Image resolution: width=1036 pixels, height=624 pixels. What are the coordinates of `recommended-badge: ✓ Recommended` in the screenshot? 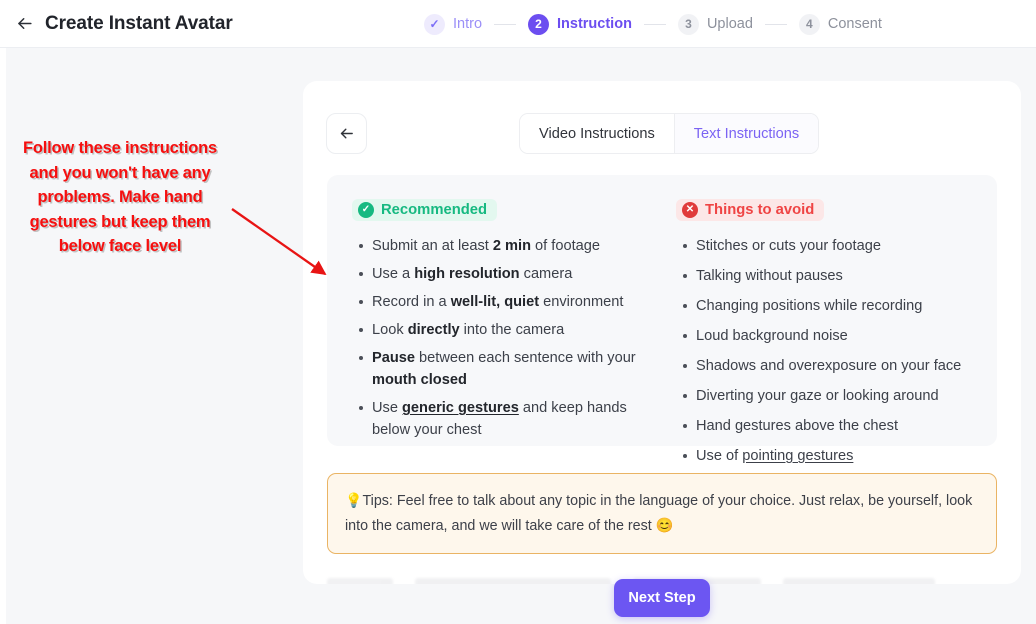 It's located at (425, 210).